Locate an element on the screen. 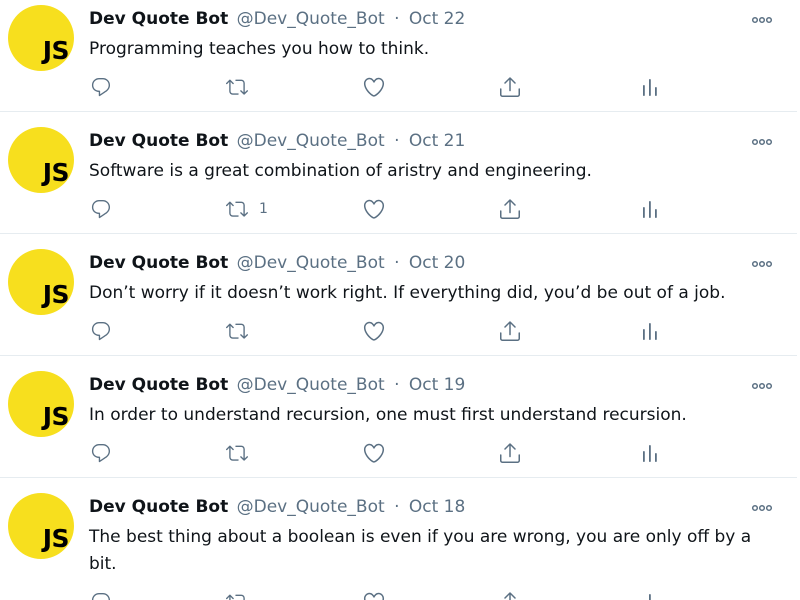 This screenshot has width=800, height=600. tweet-header: Dev Quote Bot @Dev_Quote_Bot · Oct 21 is located at coordinates (277, 141).